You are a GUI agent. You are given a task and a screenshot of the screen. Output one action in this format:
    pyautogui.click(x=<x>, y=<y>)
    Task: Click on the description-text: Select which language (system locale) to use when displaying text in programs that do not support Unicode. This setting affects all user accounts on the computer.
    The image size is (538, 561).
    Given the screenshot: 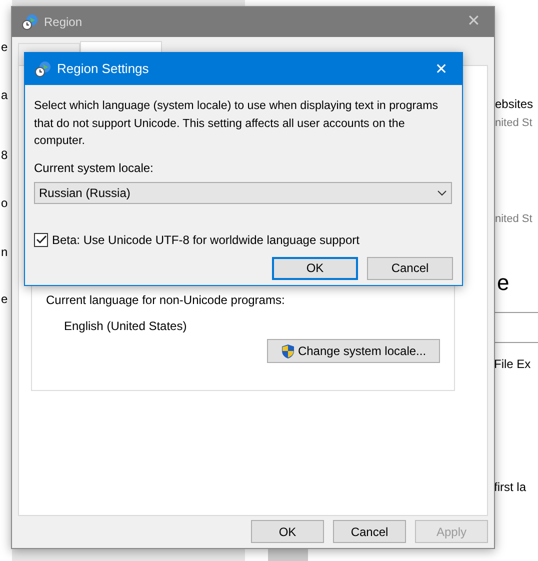 What is the action you would take?
    pyautogui.click(x=237, y=123)
    